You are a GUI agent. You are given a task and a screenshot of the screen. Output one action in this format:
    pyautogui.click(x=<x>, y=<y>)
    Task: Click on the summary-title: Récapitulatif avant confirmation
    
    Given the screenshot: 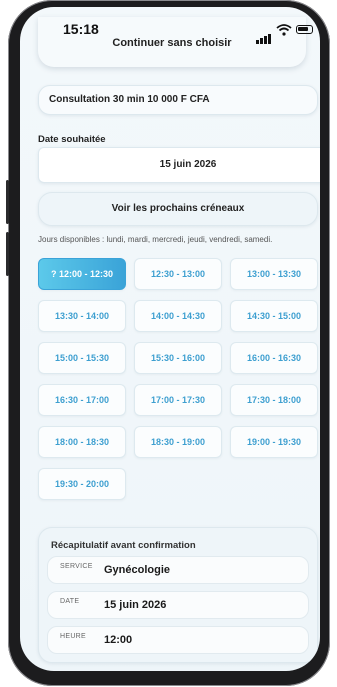 What is the action you would take?
    pyautogui.click(x=123, y=545)
    